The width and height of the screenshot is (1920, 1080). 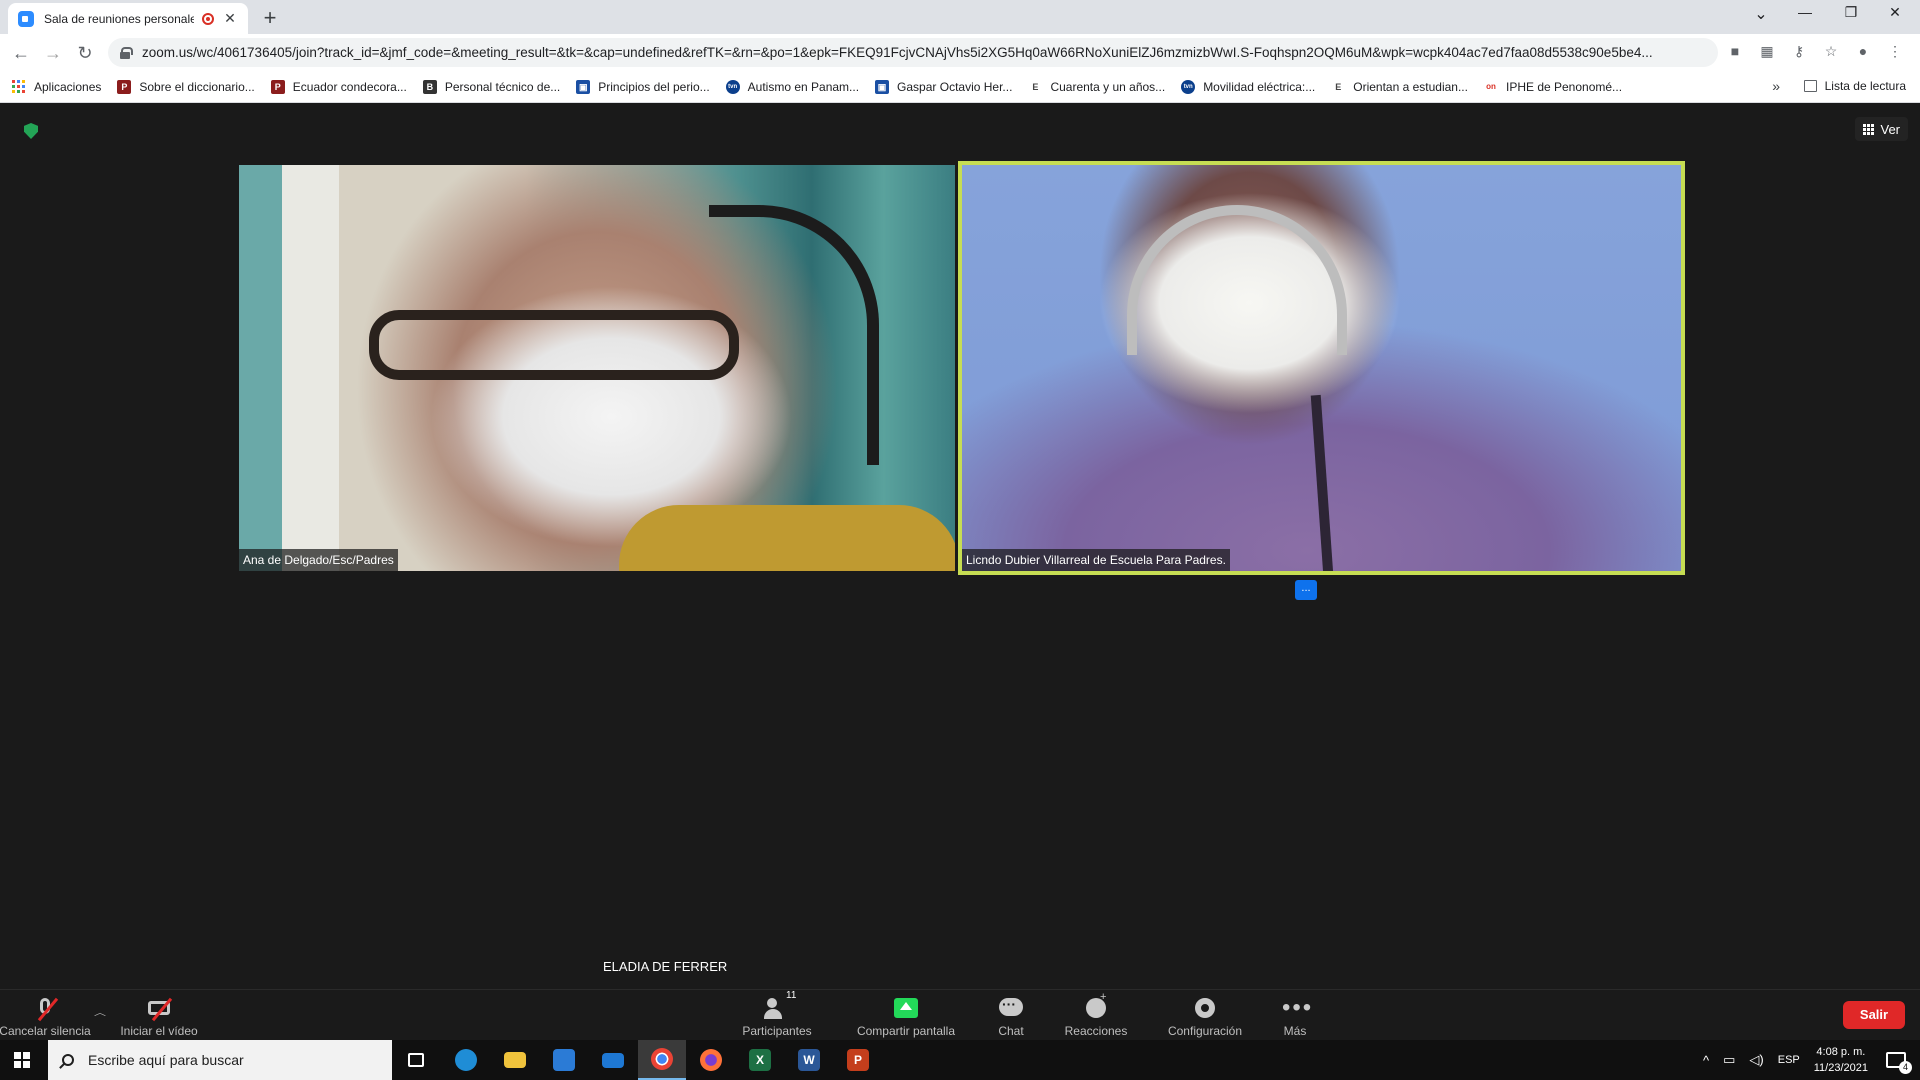 What do you see at coordinates (1895, 12) in the screenshot?
I see `close-window-button: ✕` at bounding box center [1895, 12].